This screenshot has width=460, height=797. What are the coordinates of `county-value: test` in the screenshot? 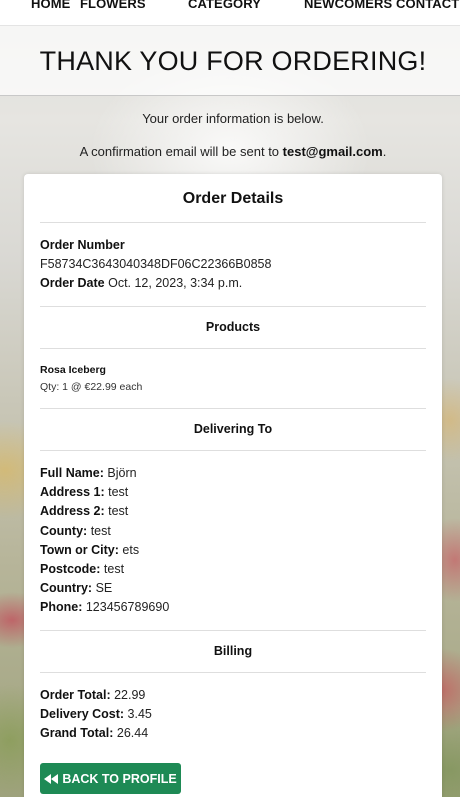 It's located at (100, 531).